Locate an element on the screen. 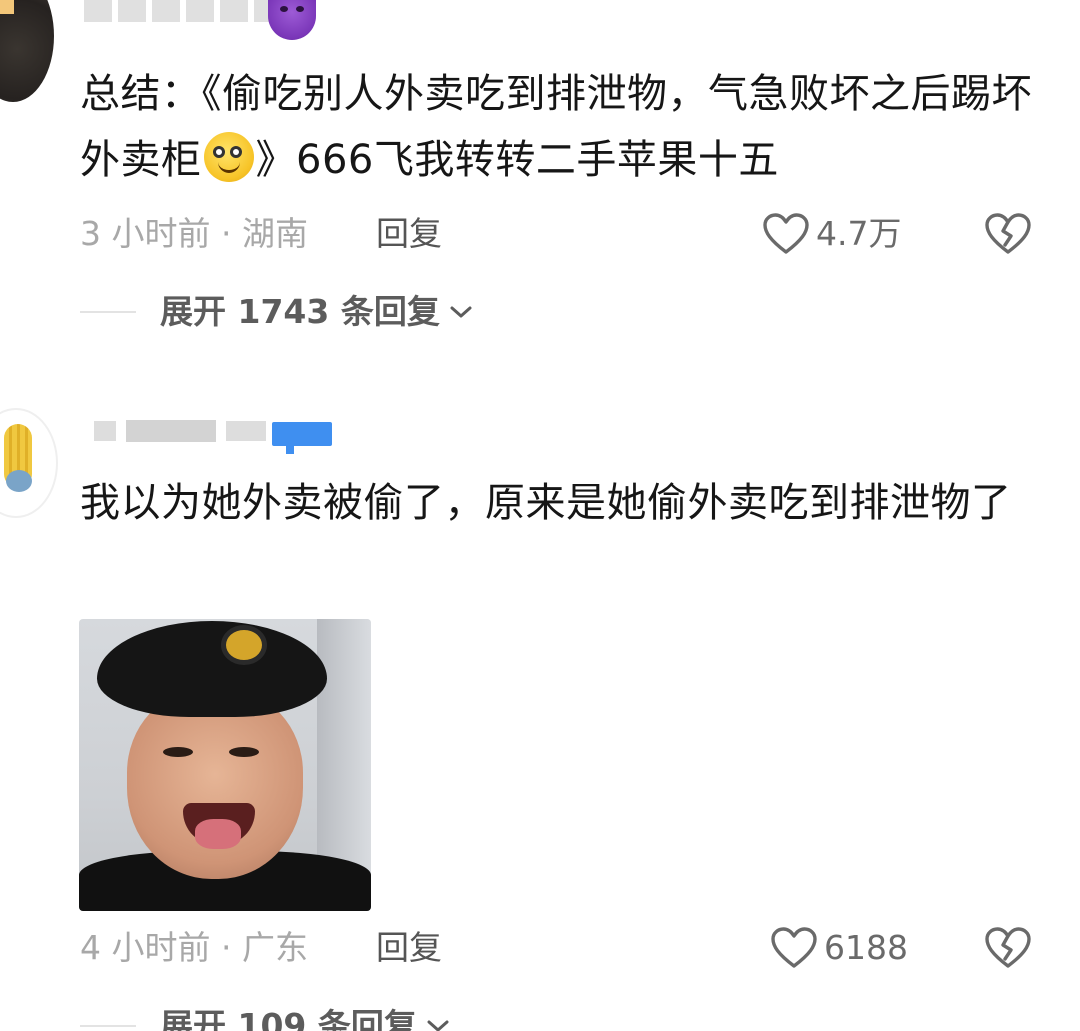  like-button: 6188 is located at coordinates (839, 948).